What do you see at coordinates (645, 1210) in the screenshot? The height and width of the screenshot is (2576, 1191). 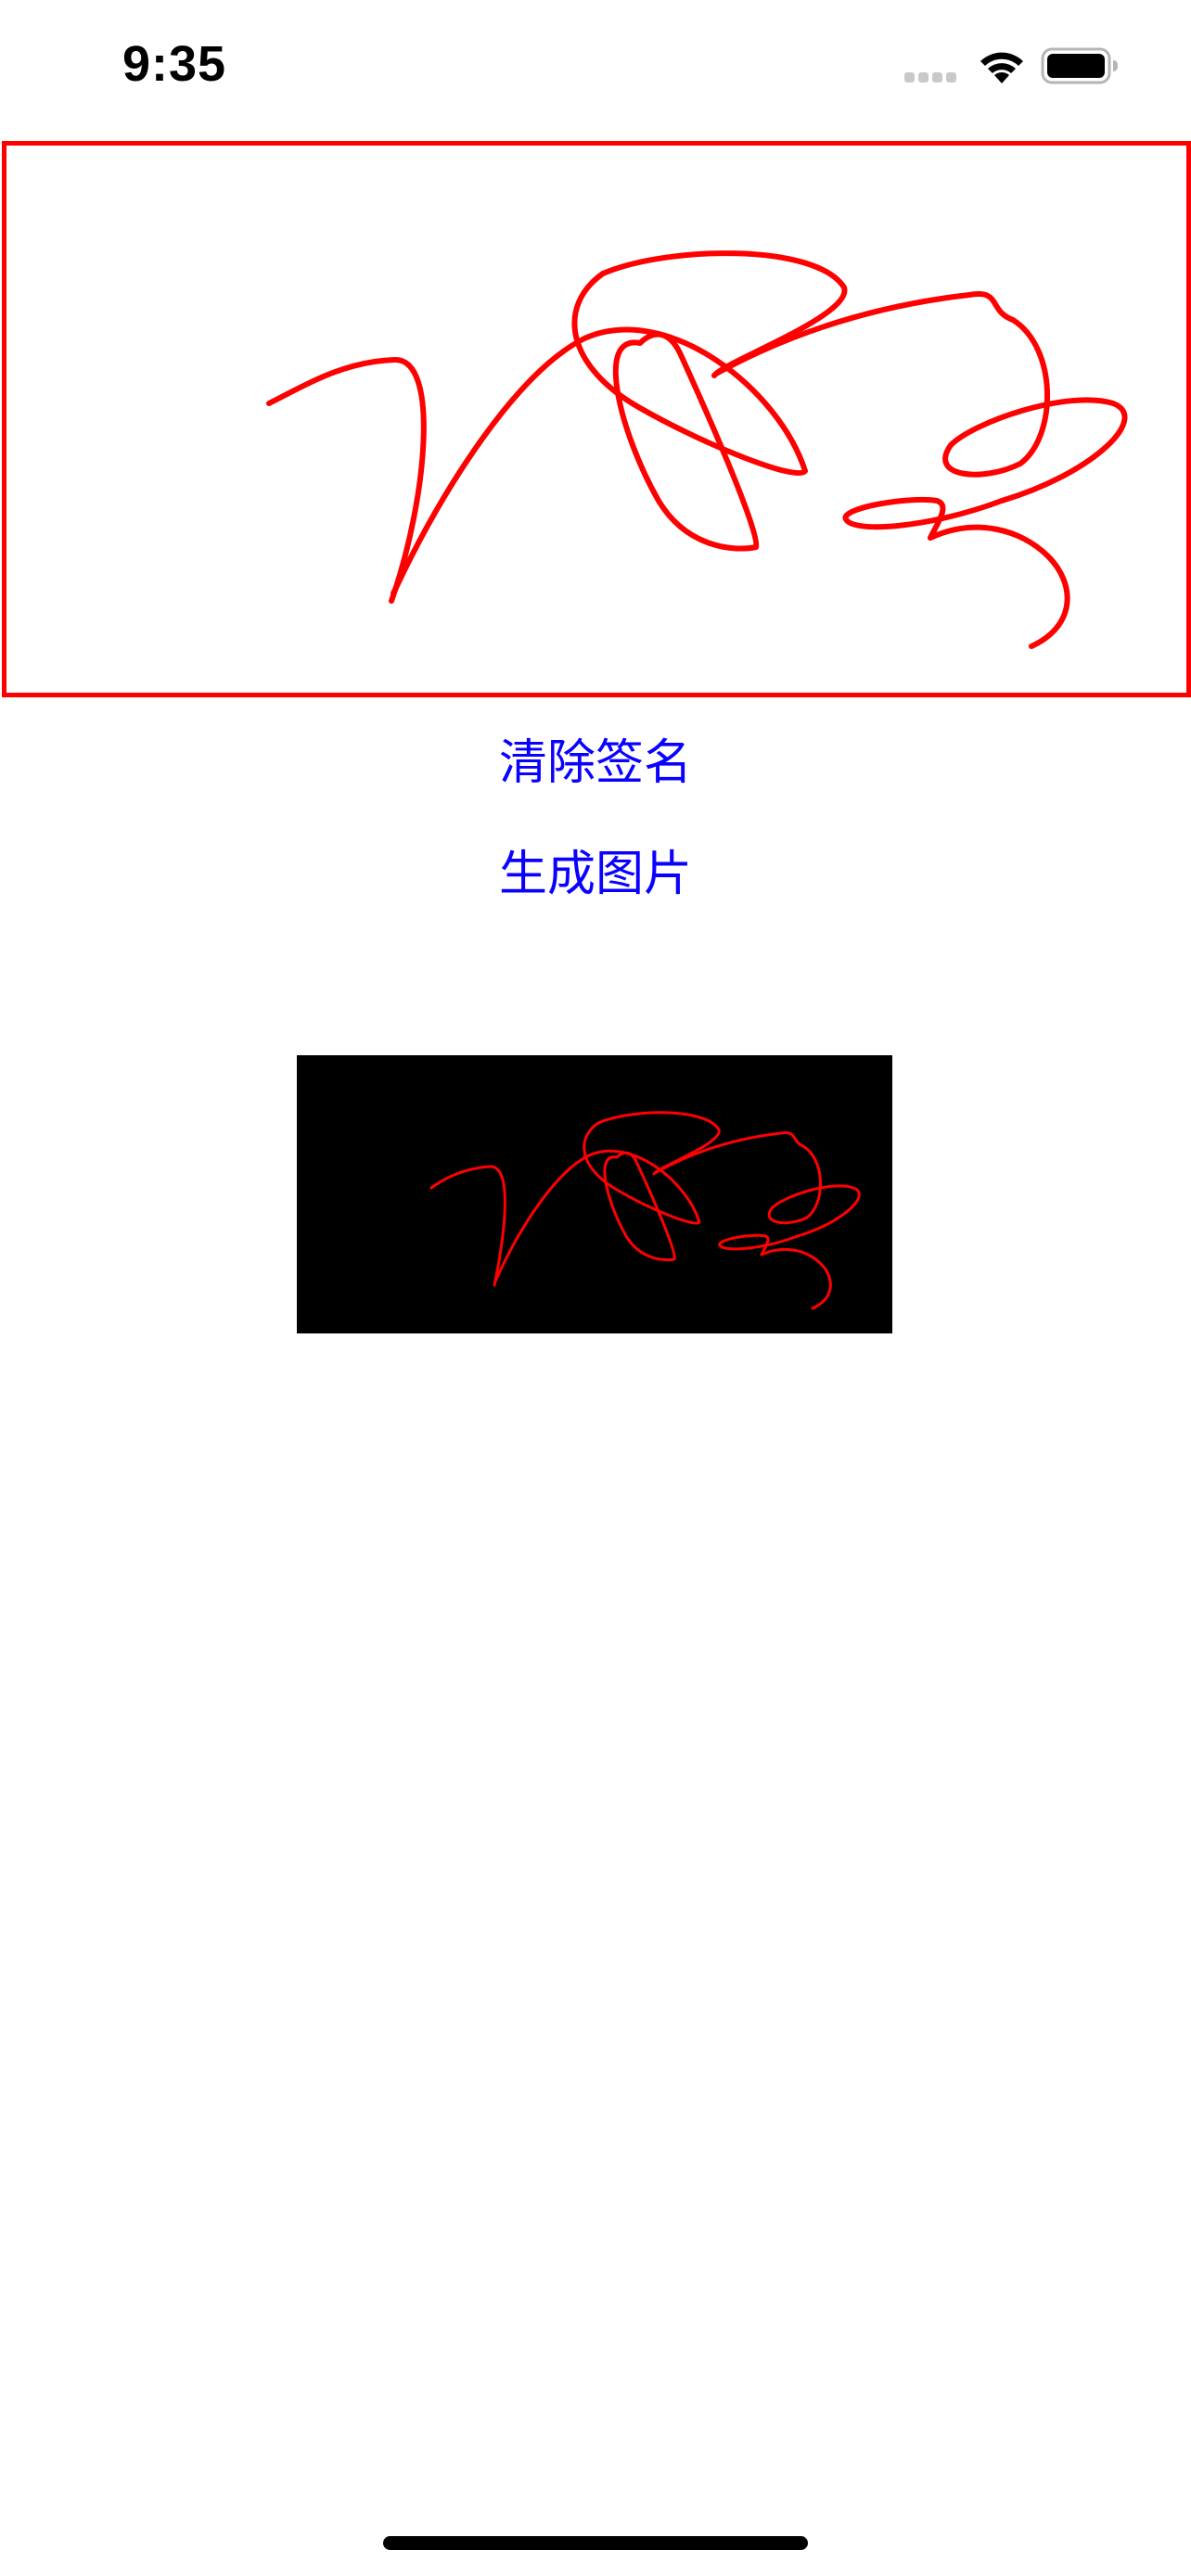 I see `preview-signature-stroke` at bounding box center [645, 1210].